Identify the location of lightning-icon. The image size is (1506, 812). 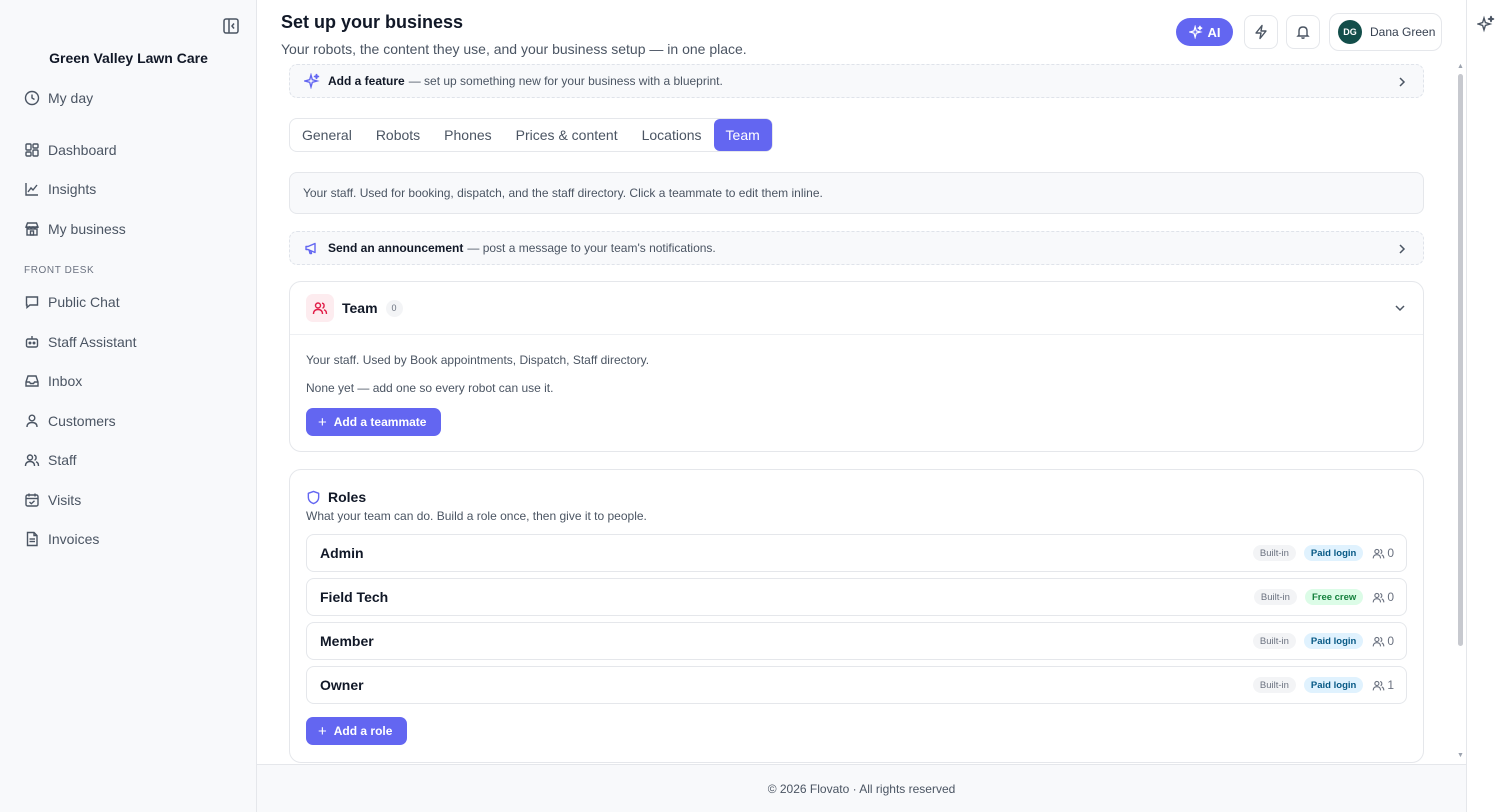
(1261, 32).